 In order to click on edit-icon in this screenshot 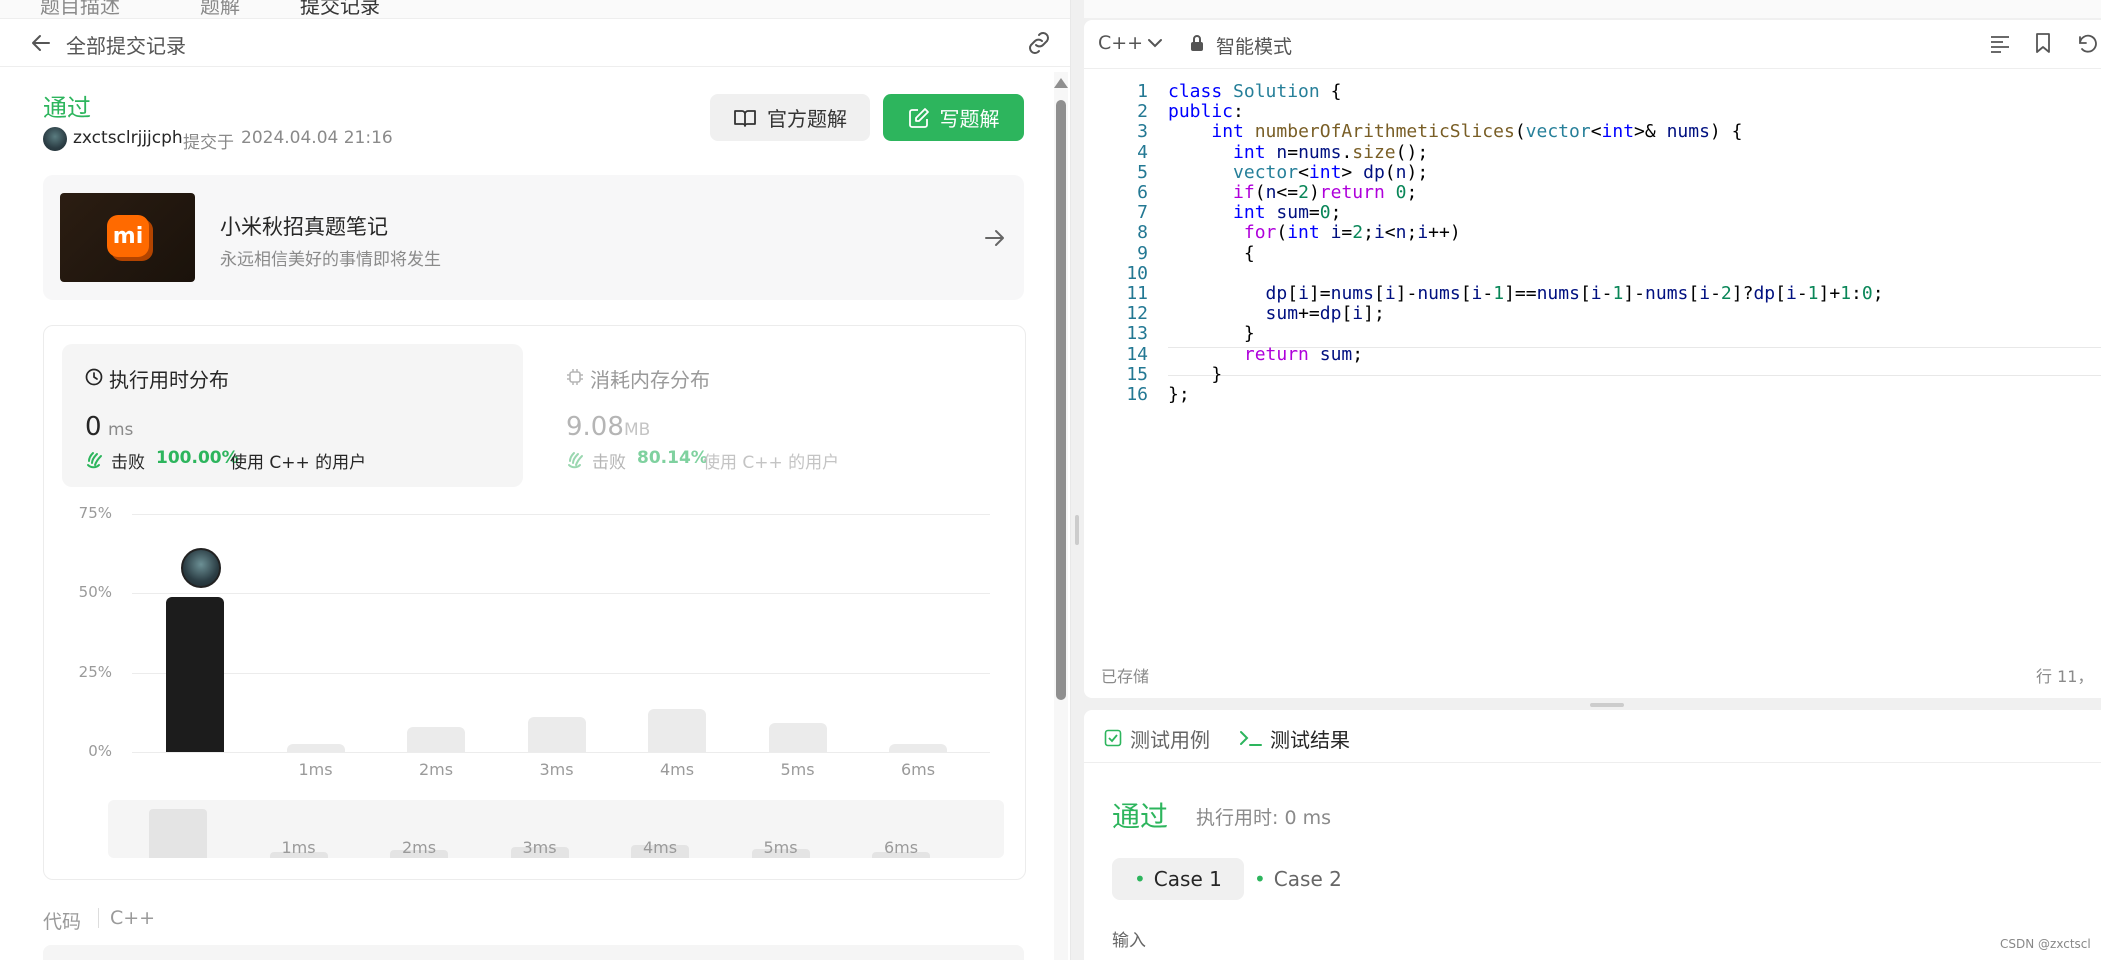, I will do `click(918, 117)`.